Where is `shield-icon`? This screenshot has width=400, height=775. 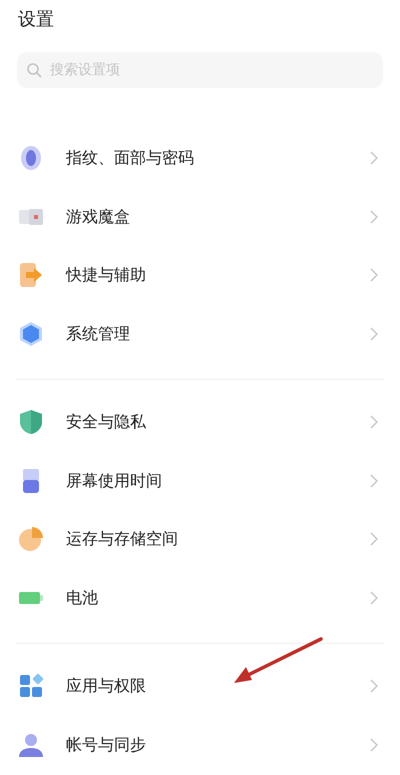 shield-icon is located at coordinates (31, 422).